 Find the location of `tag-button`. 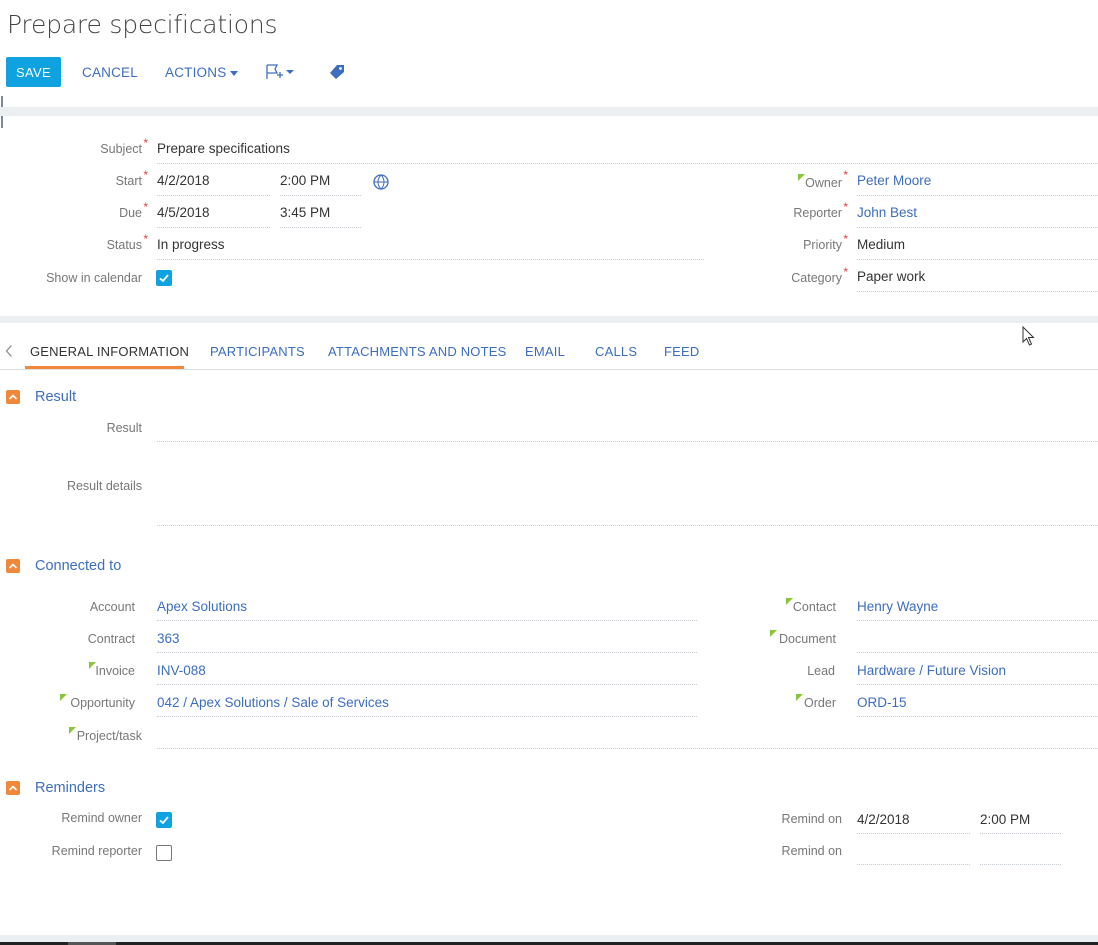

tag-button is located at coordinates (337, 73).